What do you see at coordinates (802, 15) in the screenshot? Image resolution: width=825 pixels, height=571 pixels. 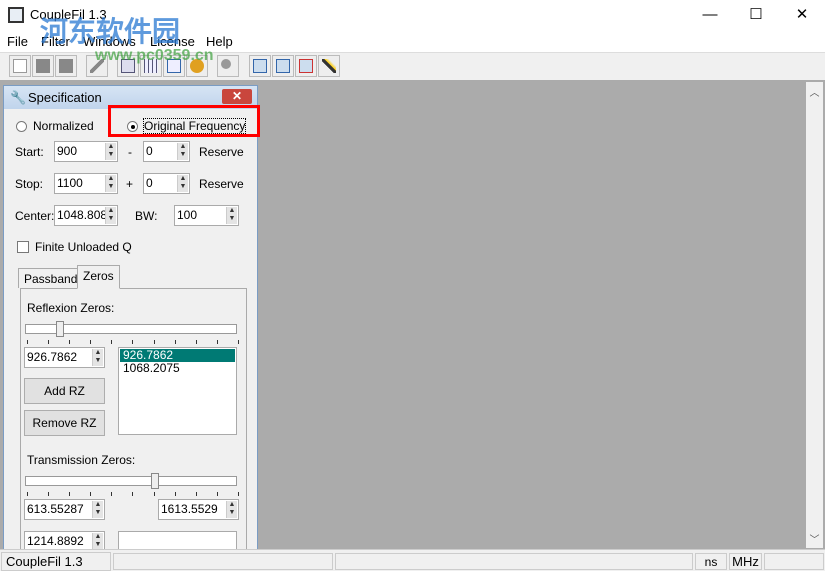 I see `close-button: ✕` at bounding box center [802, 15].